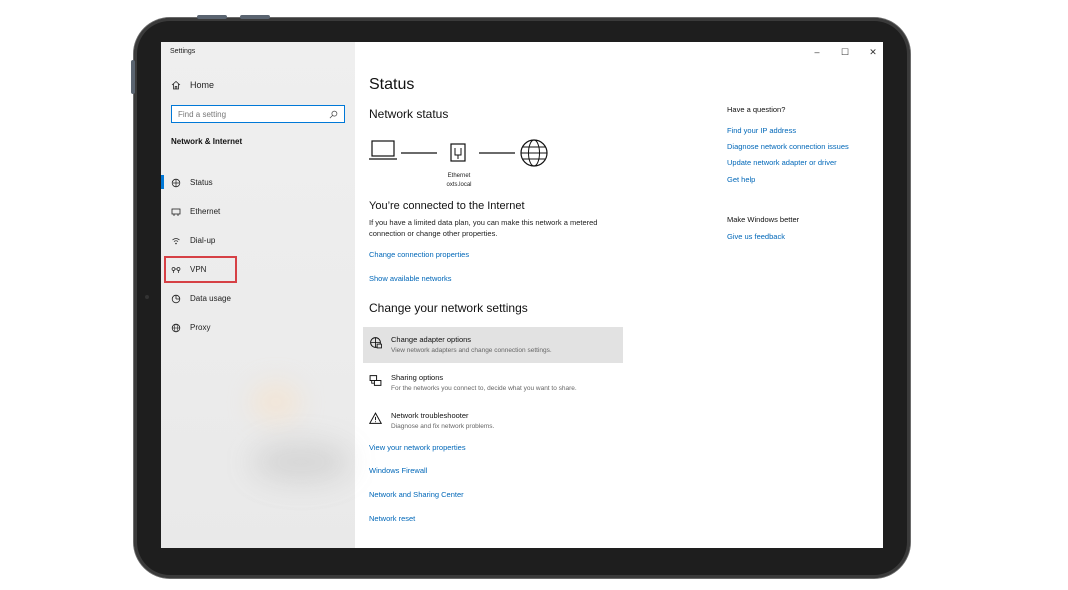 This screenshot has height=590, width=1068. What do you see at coordinates (782, 162) in the screenshot?
I see `update-driver-link: Update network adapter or driver` at bounding box center [782, 162].